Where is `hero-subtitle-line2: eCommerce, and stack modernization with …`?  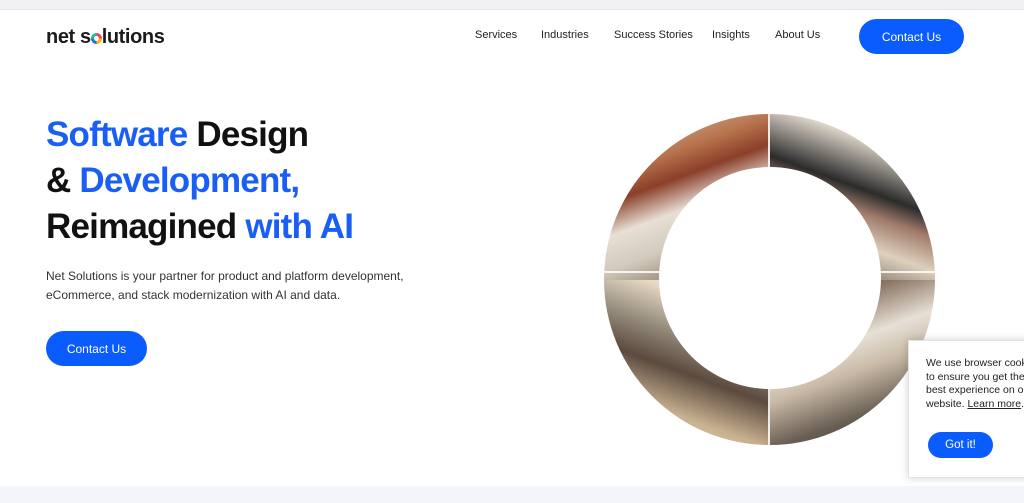 hero-subtitle-line2: eCommerce, and stack modernization with … is located at coordinates (193, 295).